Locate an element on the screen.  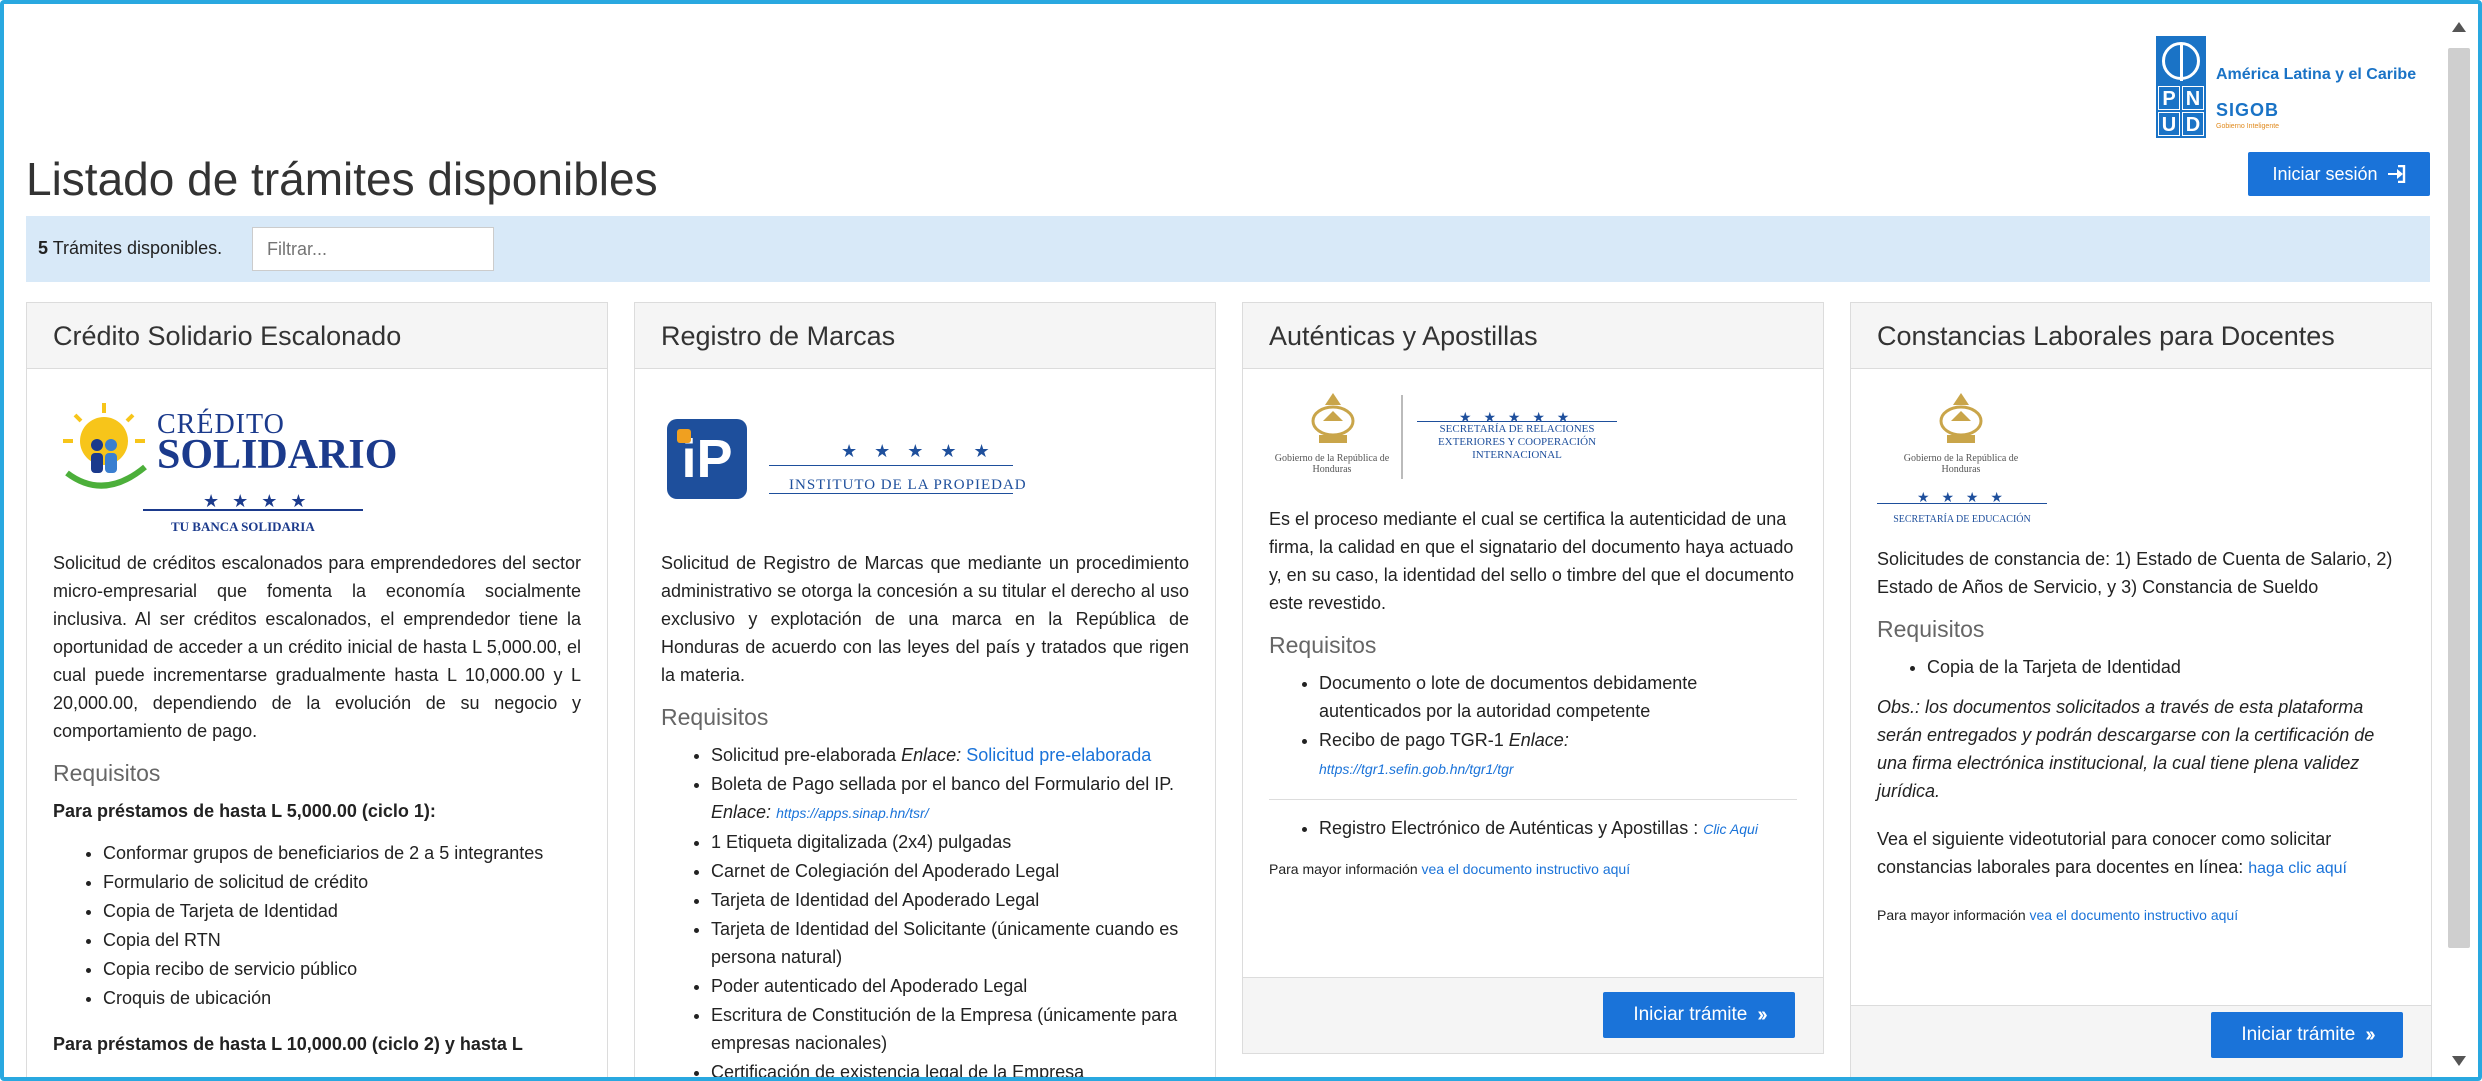
divider is located at coordinates (1533, 799).